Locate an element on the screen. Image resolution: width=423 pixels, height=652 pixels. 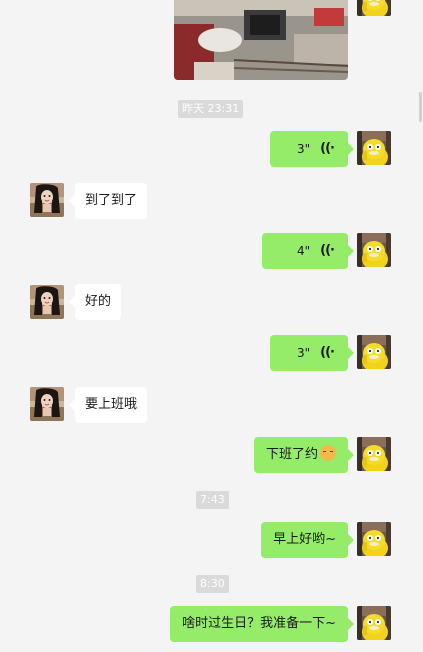
text-message-bubble: 早上好哟~ is located at coordinates (307, 540).